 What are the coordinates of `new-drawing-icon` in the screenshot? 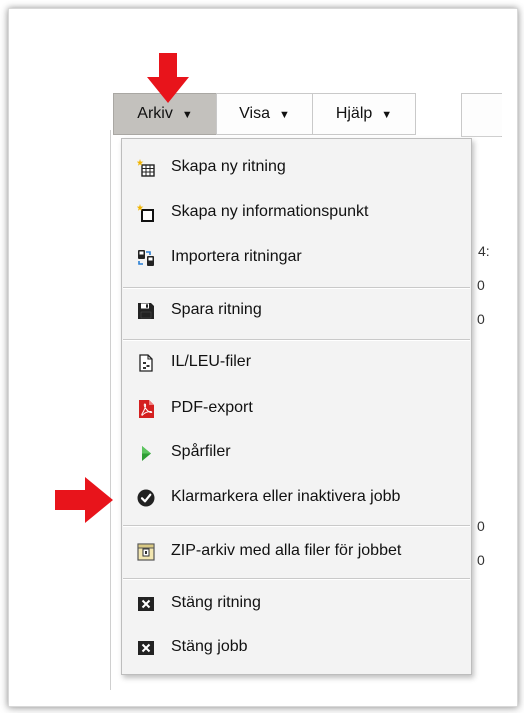 It's located at (146, 168).